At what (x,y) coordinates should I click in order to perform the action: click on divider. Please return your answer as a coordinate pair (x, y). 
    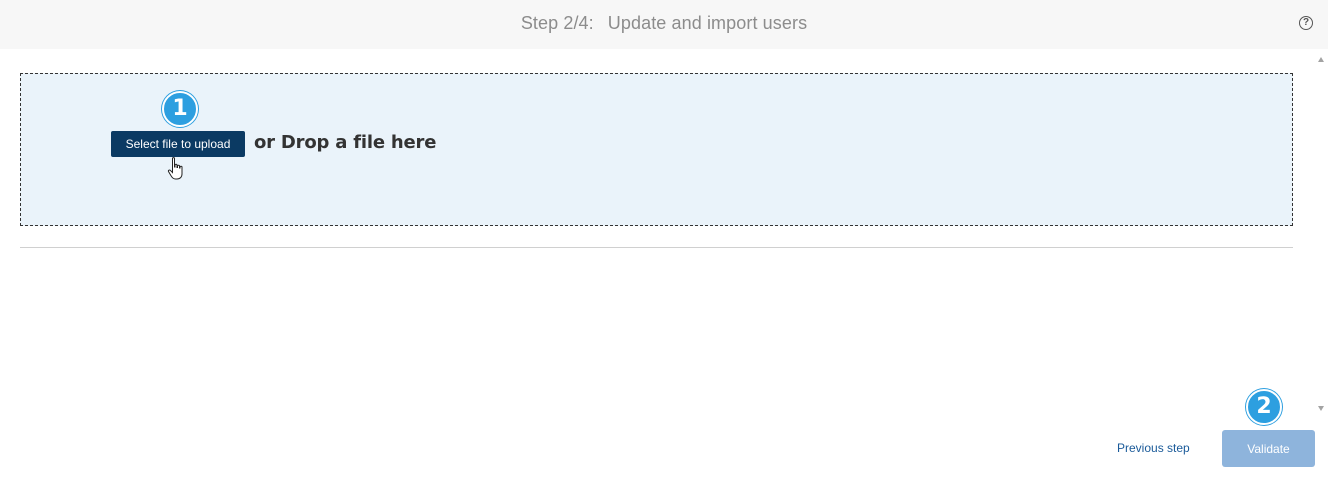
    Looking at the image, I should click on (656, 247).